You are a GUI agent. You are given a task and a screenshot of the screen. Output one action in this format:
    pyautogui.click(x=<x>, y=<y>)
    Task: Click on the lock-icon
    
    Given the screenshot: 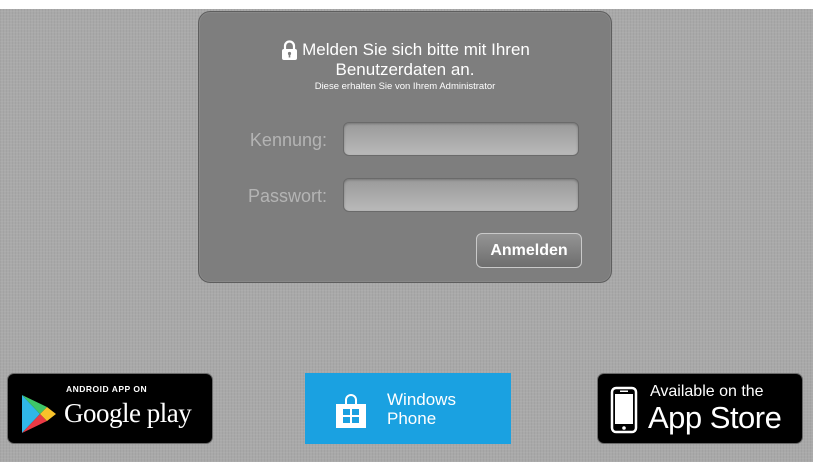 What is the action you would take?
    pyautogui.click(x=289, y=50)
    